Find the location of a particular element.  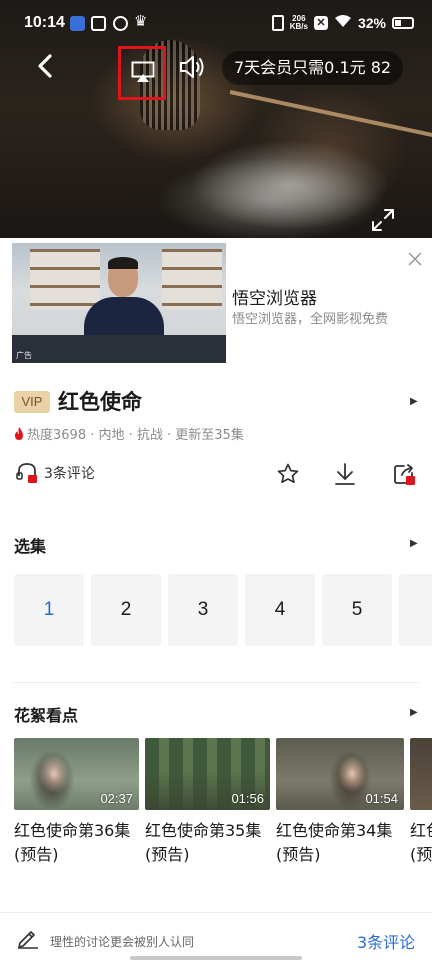

close-icon is located at coordinates (415, 259).